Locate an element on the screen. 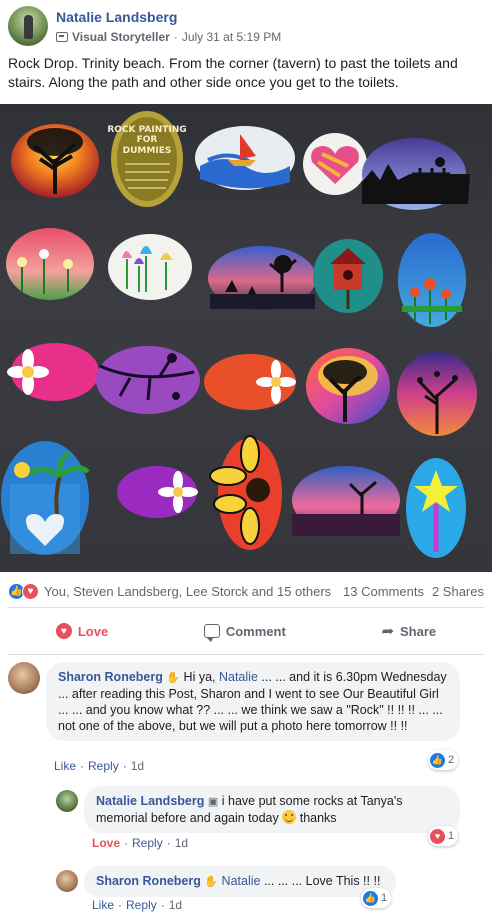 Image resolution: width=492 pixels, height=921 pixels. svg-text: FOR is located at coordinates (147, 140).